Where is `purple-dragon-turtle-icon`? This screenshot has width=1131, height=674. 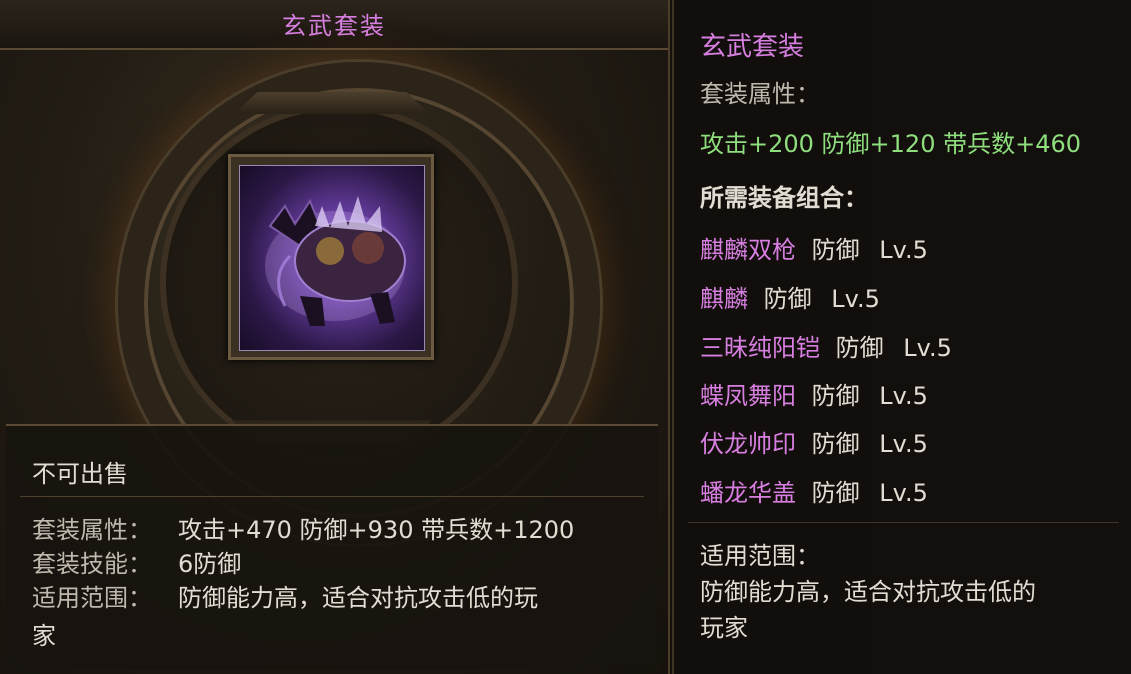
purple-dragon-turtle-icon is located at coordinates (332, 258).